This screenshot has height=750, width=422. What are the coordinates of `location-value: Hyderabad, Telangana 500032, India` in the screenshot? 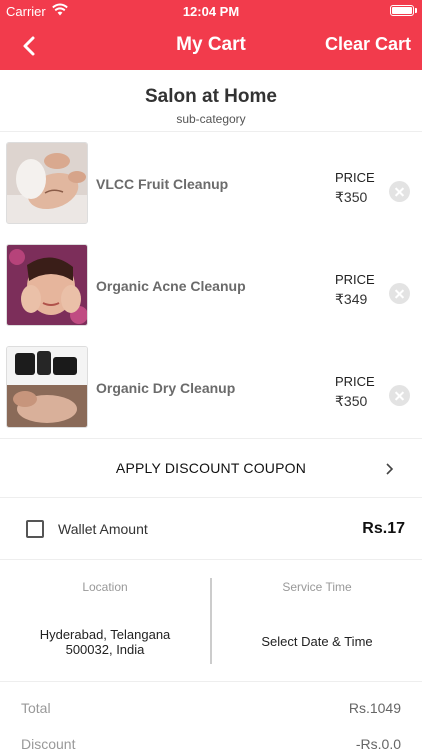 It's located at (105, 642).